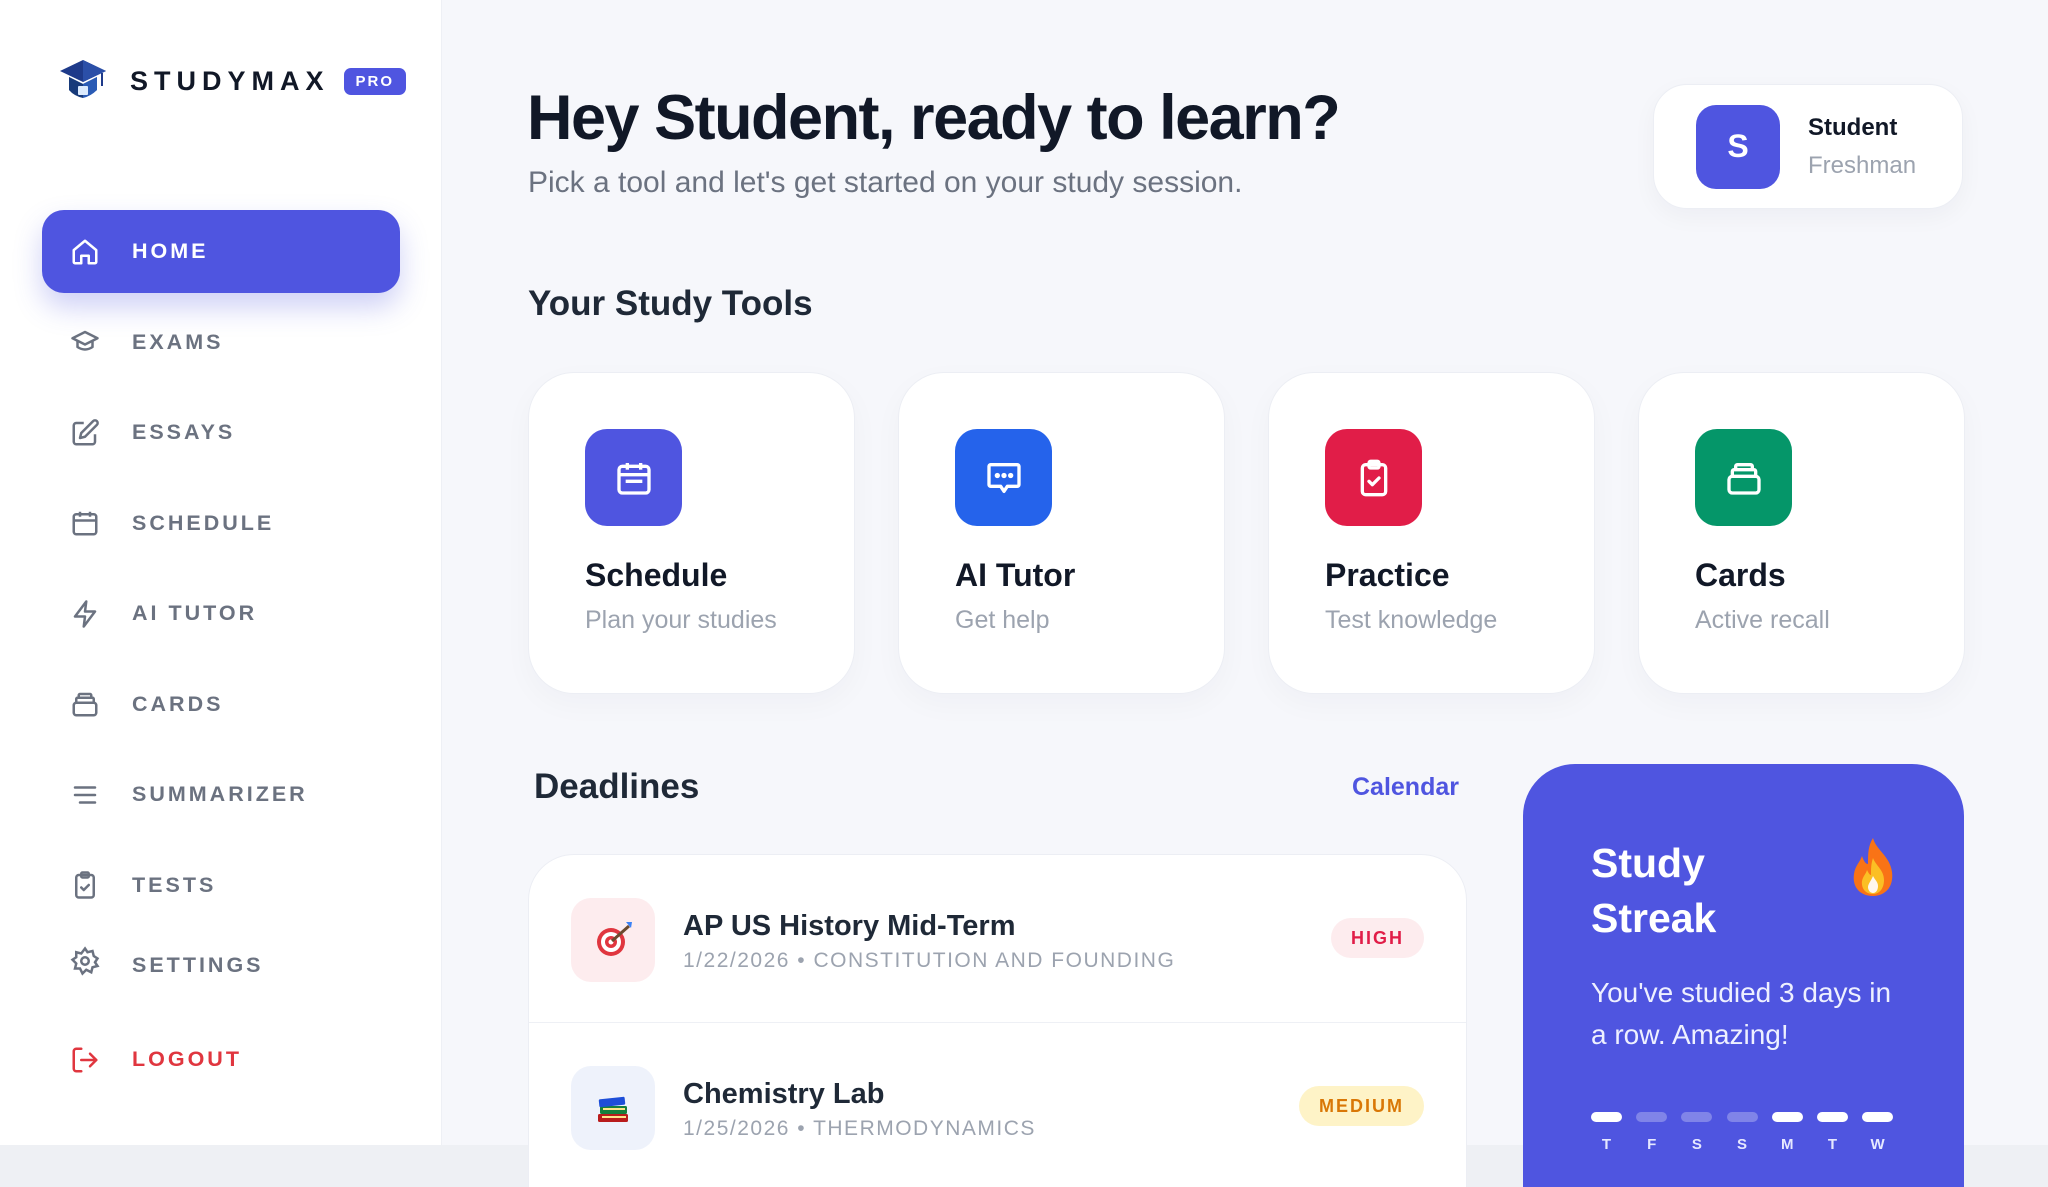 This screenshot has width=2048, height=1187. Describe the element at coordinates (1652, 1132) in the screenshot. I see `streak-day: F` at that location.